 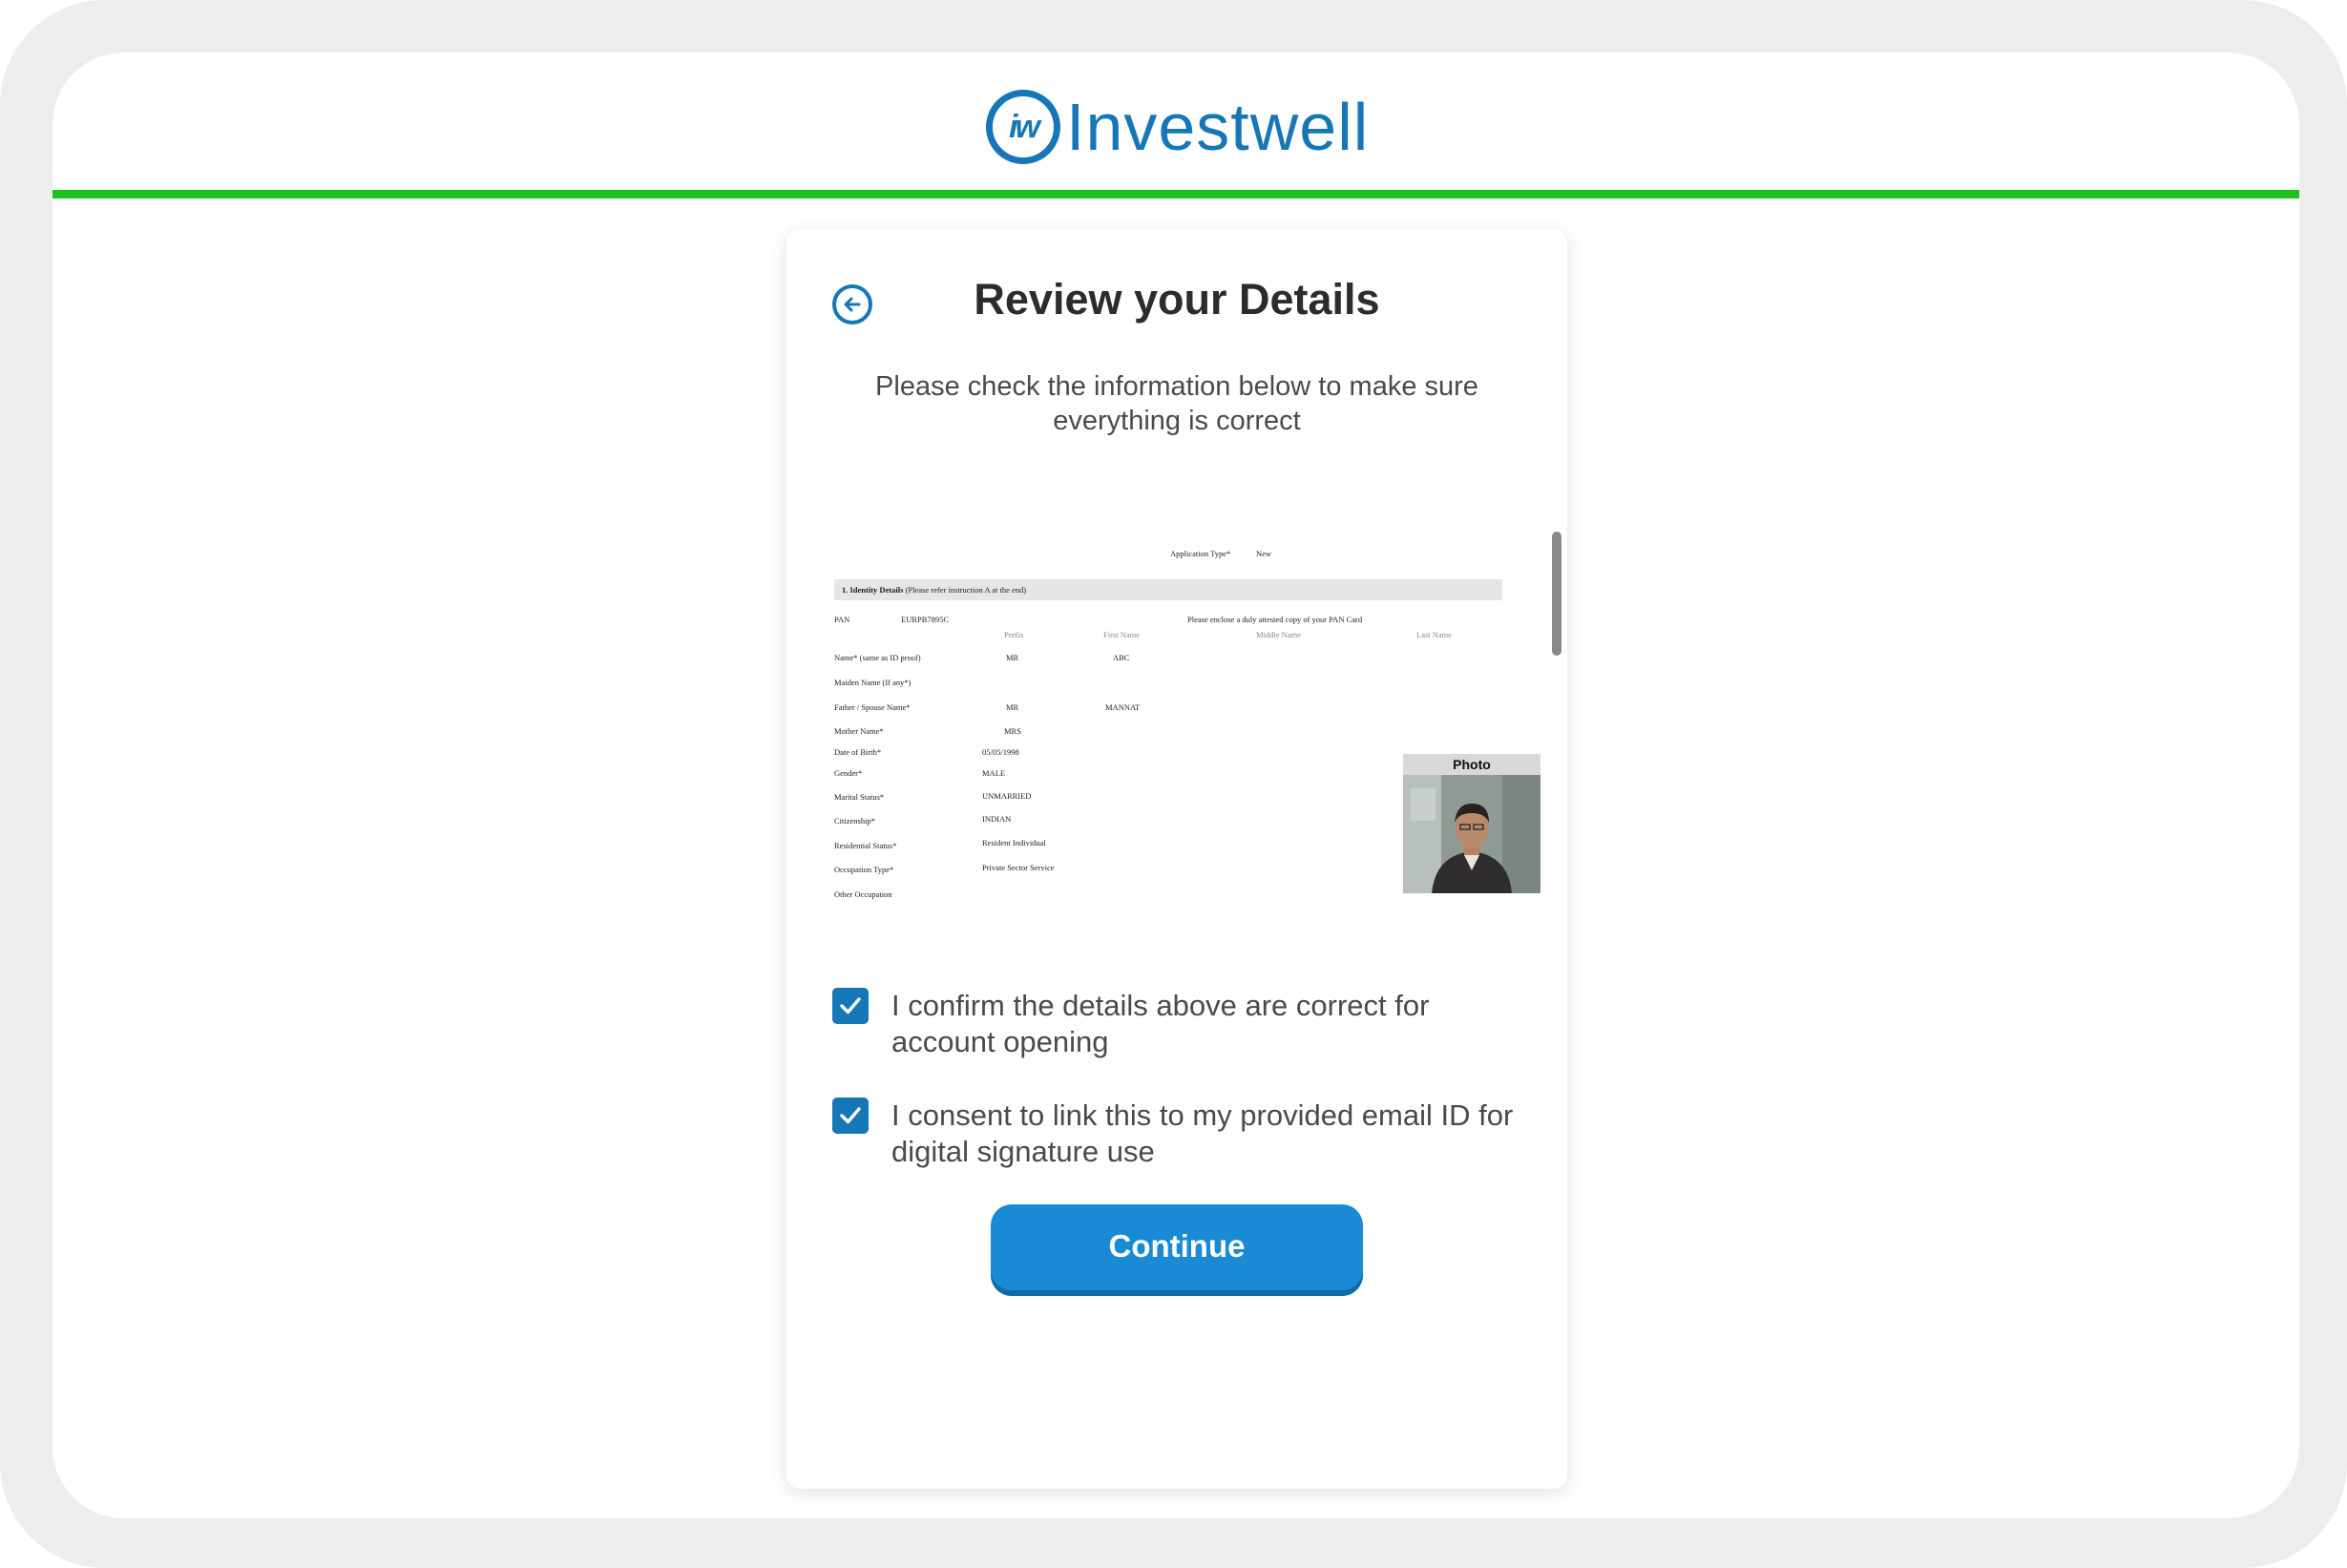 I want to click on column-first-name: First Name, so click(x=1122, y=634).